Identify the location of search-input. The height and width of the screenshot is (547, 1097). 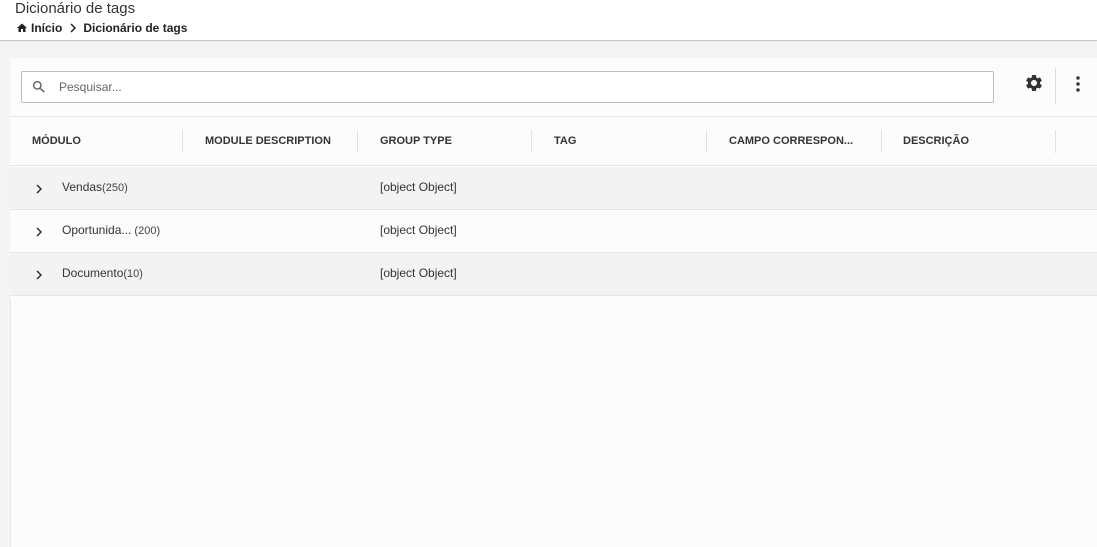
(509, 87).